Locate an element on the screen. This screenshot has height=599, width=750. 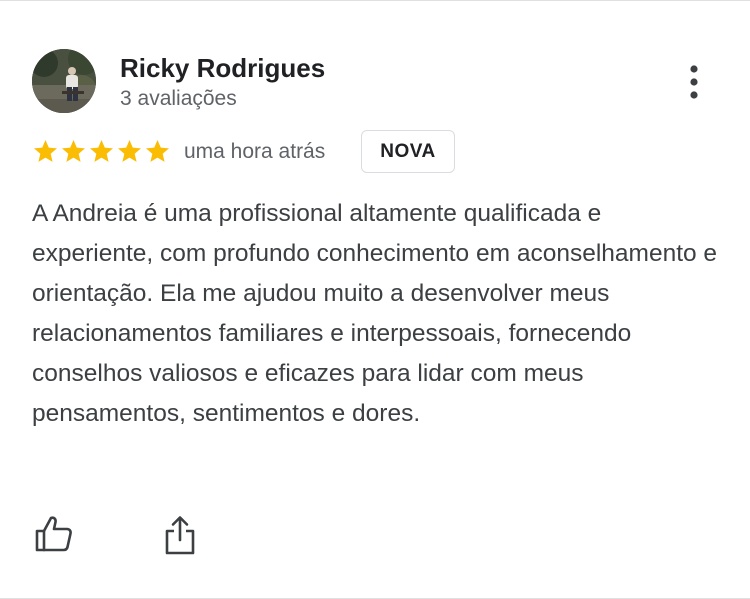
review-time: uma hora atrás is located at coordinates (255, 151).